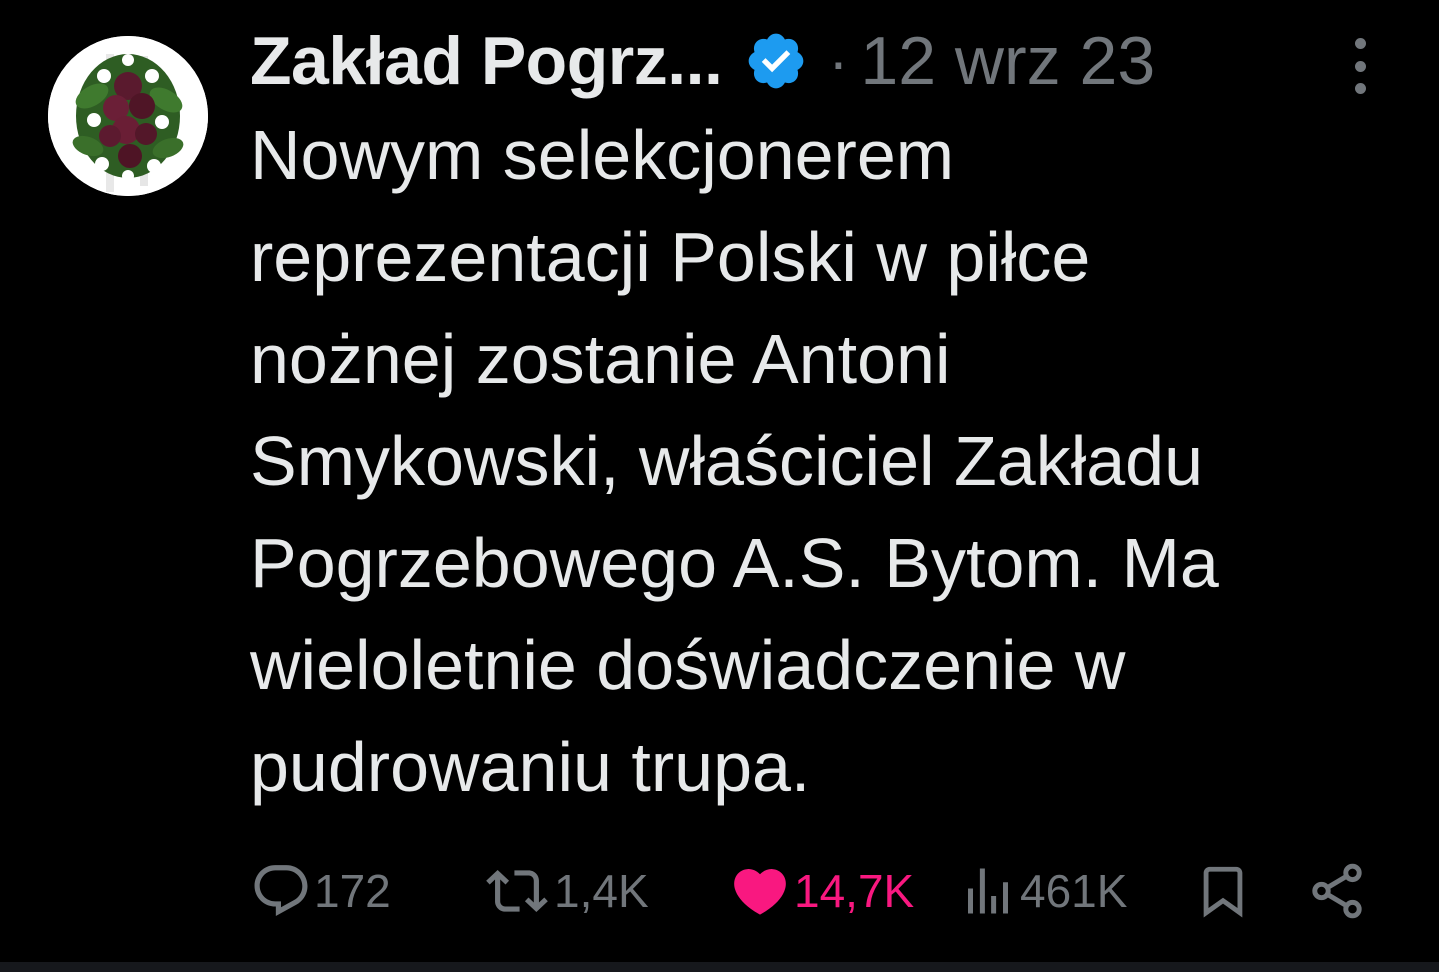 The height and width of the screenshot is (972, 1439). I want to click on tweet-actions: 172 1,4K 14,7K 461K, so click(810, 891).